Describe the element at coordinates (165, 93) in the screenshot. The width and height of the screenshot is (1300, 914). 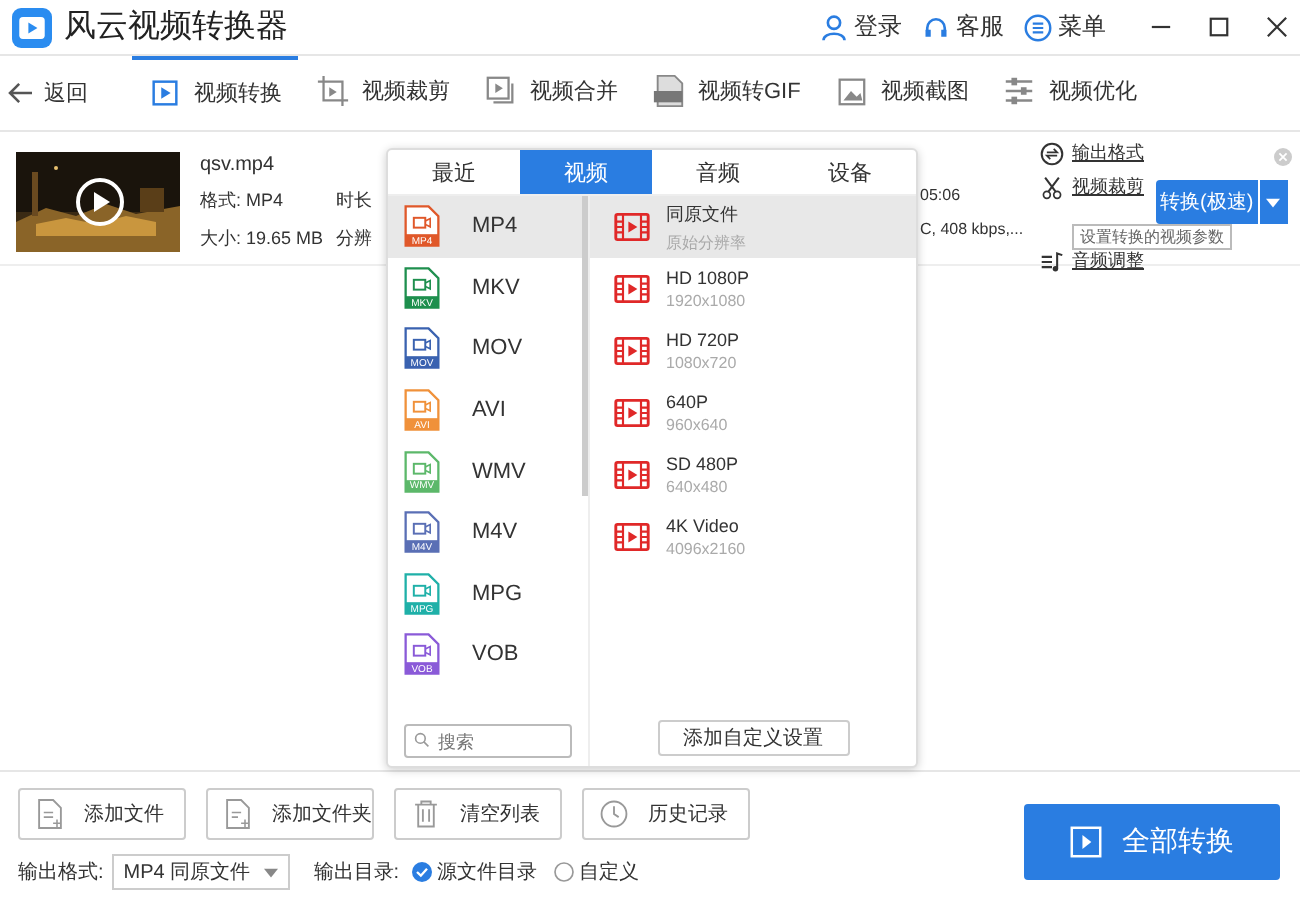
I see `play-frame-icon` at that location.